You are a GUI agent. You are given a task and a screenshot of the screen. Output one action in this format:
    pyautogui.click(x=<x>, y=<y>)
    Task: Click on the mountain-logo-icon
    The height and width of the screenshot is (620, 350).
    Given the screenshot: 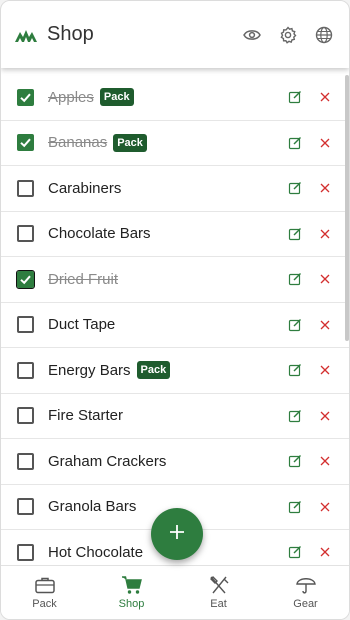 What is the action you would take?
    pyautogui.click(x=27, y=35)
    